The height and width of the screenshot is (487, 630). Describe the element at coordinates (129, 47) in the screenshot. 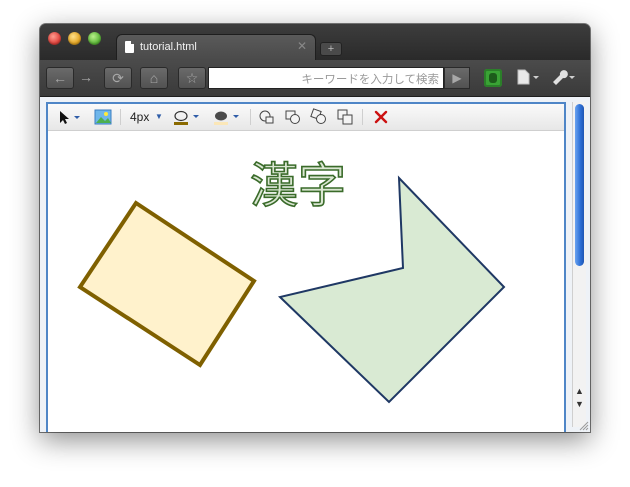

I see `document-icon` at that location.